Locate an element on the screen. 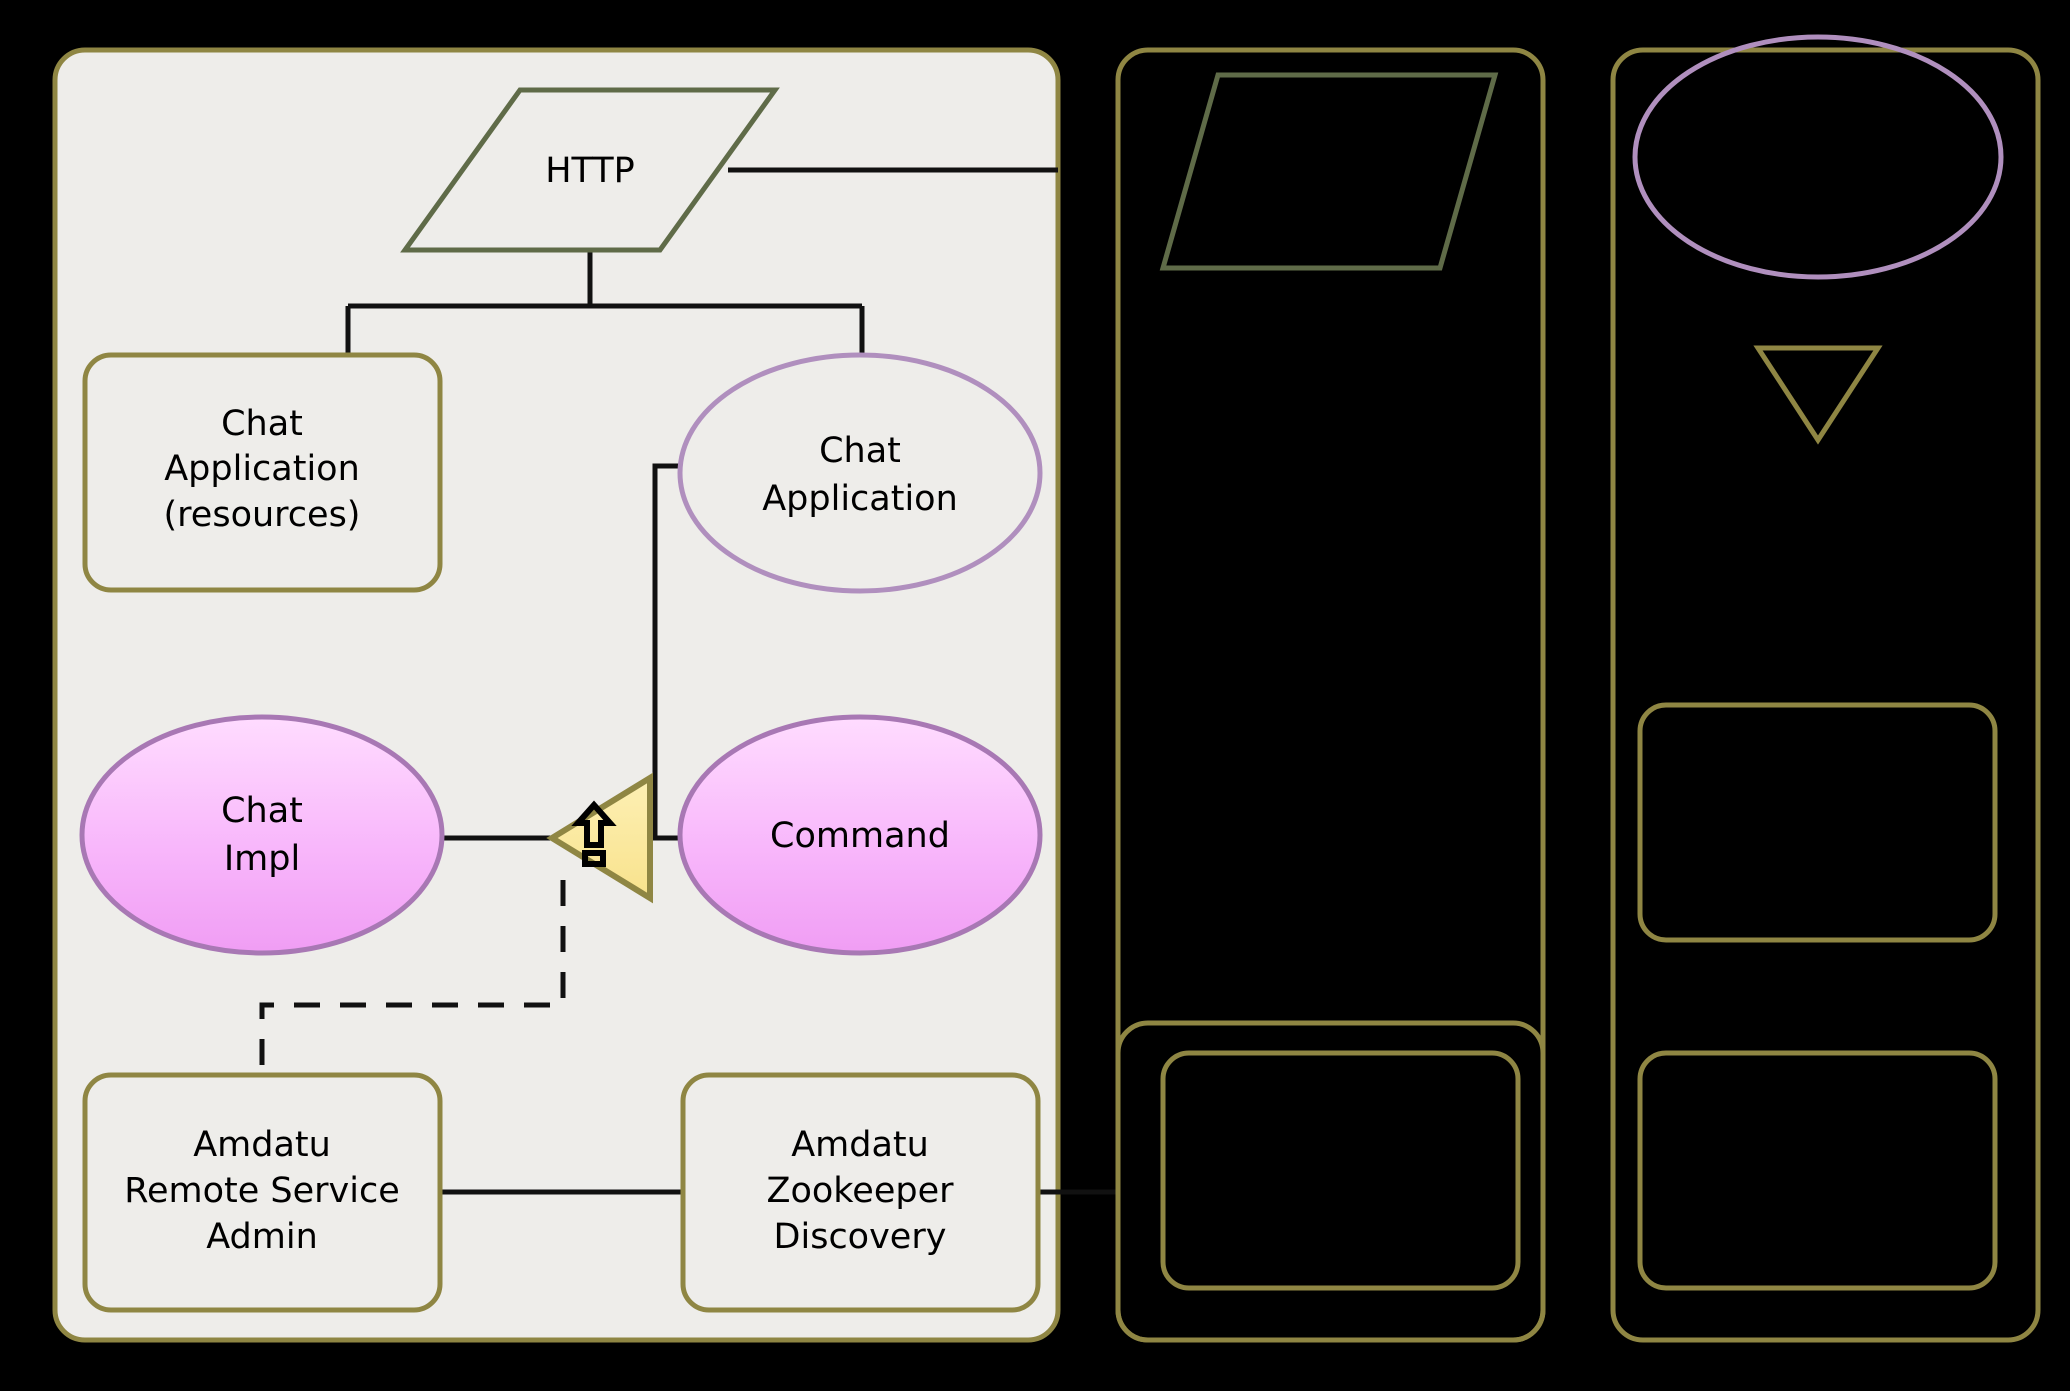  legend-parallelogram is located at coordinates (1329, 171).